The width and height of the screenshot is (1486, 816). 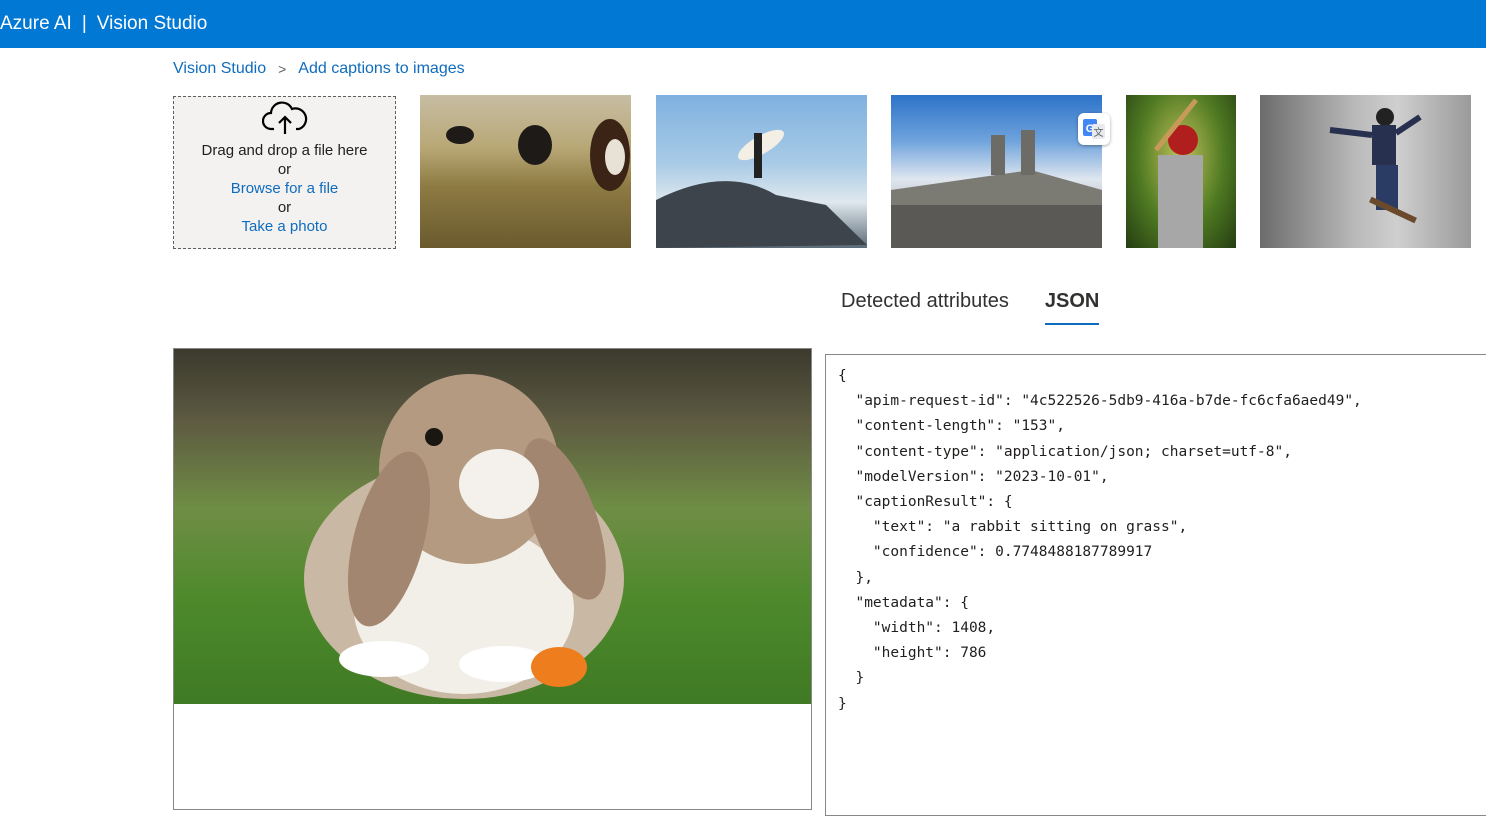 What do you see at coordinates (973, 476) in the screenshot?
I see `json-line: "modelVersion": "2023-10-01",` at bounding box center [973, 476].